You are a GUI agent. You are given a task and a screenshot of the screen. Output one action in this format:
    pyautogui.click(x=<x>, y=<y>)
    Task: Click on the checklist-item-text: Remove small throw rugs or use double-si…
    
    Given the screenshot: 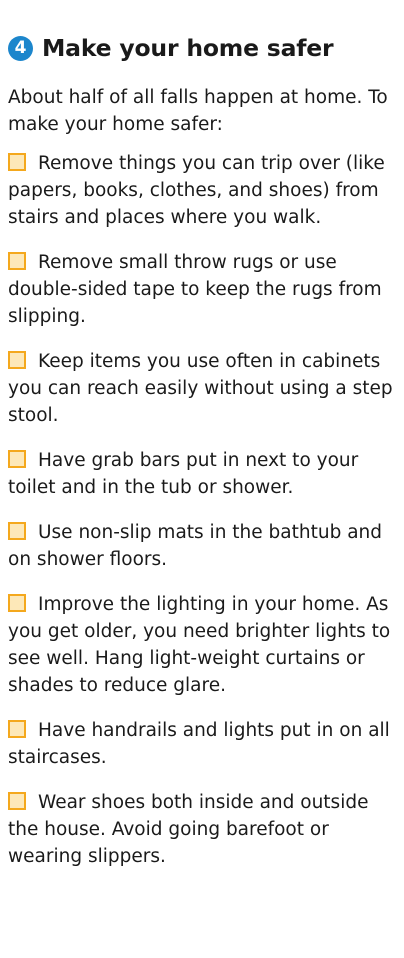 What is the action you would take?
    pyautogui.click(x=195, y=289)
    